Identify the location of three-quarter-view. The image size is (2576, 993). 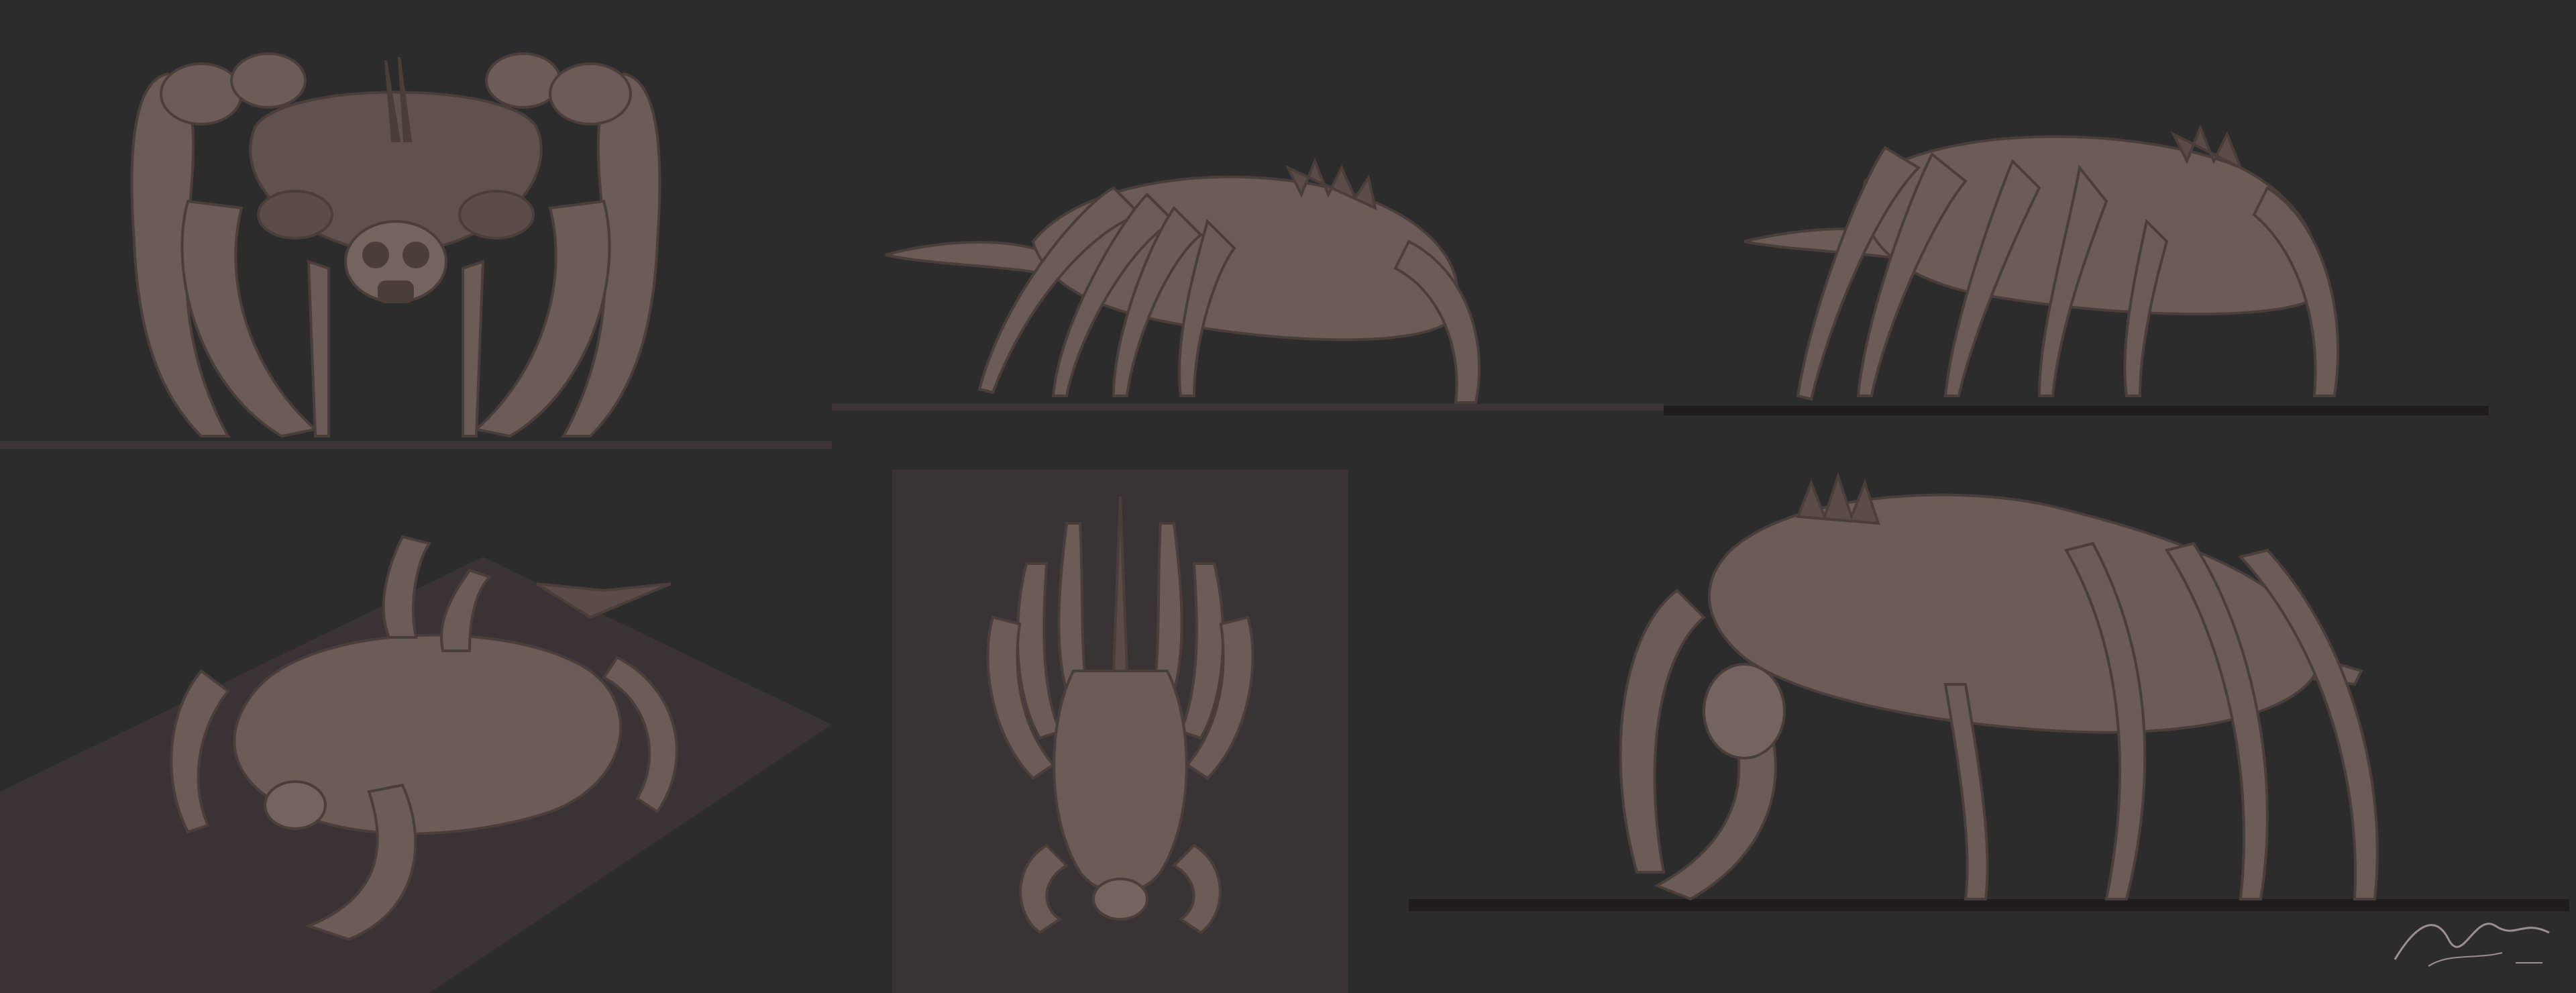
(2120, 268).